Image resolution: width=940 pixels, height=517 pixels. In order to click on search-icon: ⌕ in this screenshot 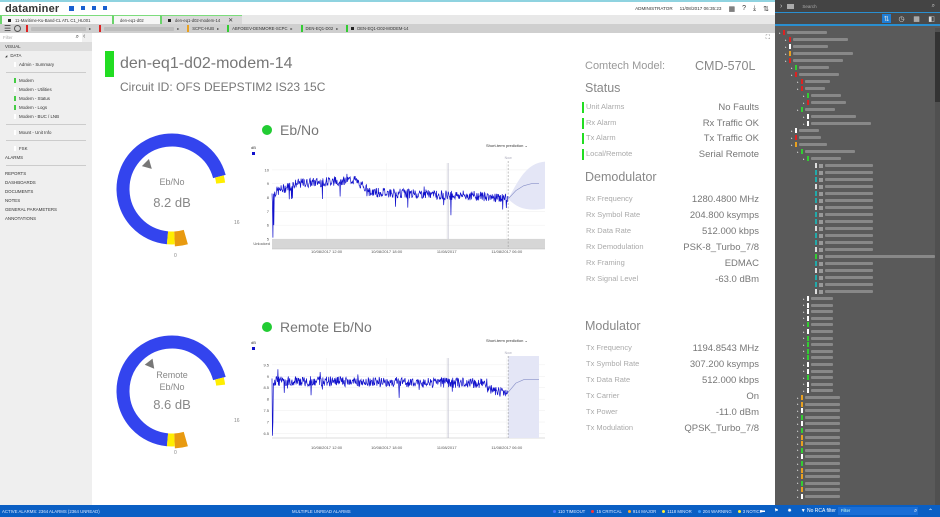, I will do `click(915, 511)`.